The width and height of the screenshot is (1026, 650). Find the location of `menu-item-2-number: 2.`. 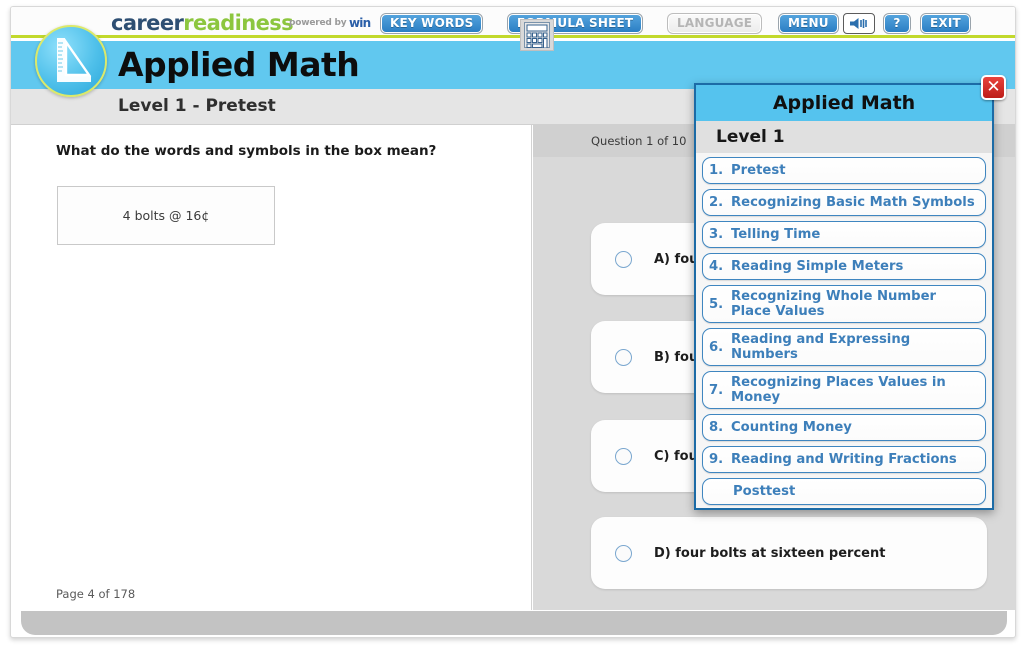

menu-item-2-number: 2. is located at coordinates (716, 202).